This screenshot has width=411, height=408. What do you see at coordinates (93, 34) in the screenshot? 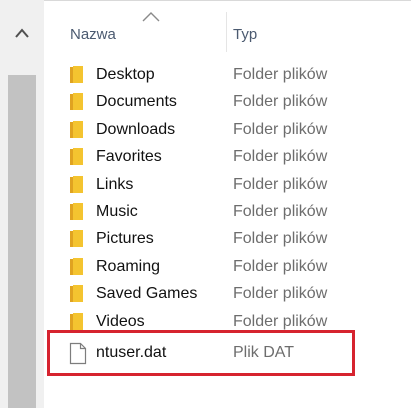
I see `column-header-name: Nazwa` at bounding box center [93, 34].